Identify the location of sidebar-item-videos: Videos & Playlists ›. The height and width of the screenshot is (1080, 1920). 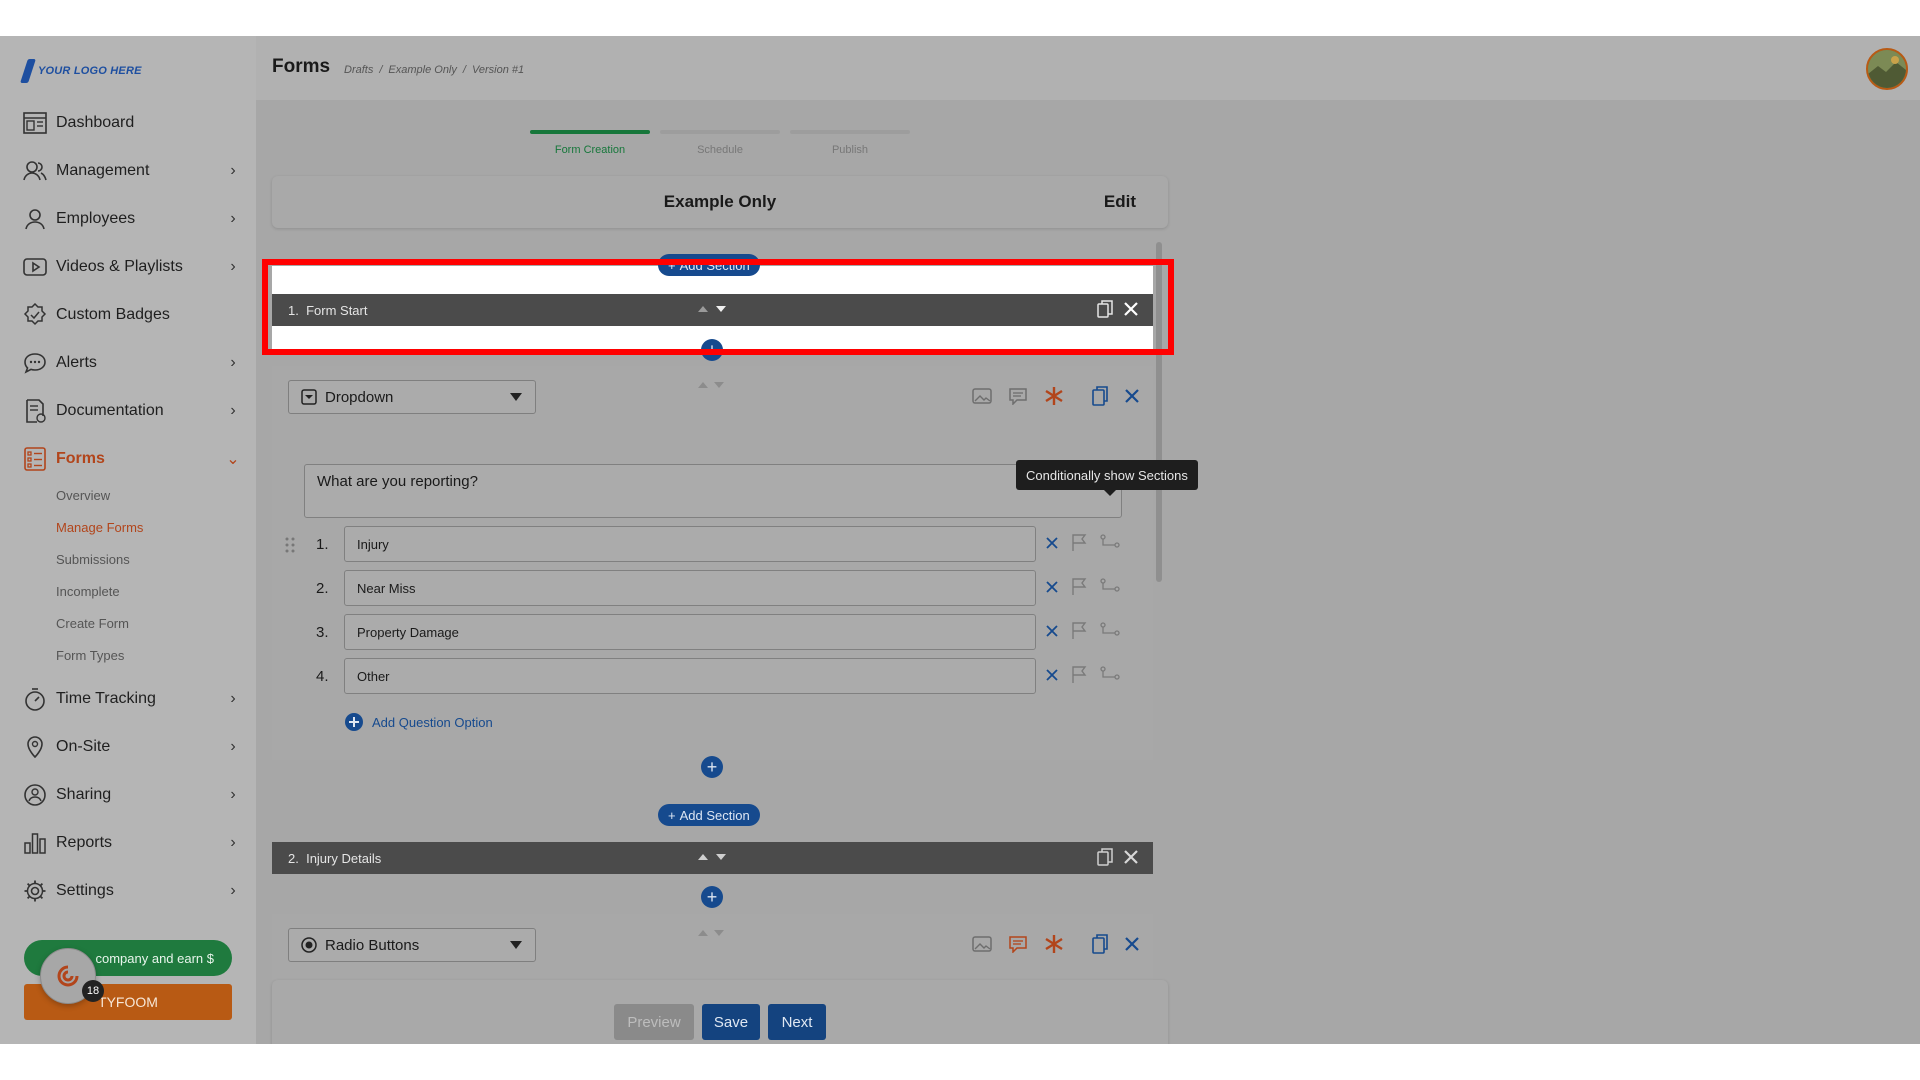
(132, 267).